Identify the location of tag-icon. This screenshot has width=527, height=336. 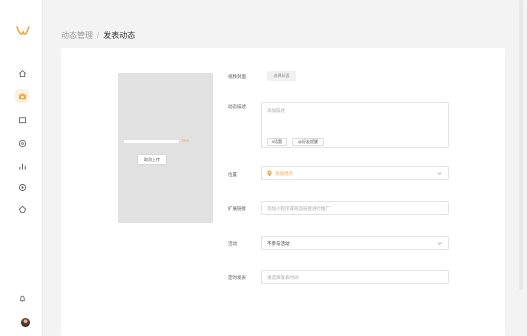
(22, 209).